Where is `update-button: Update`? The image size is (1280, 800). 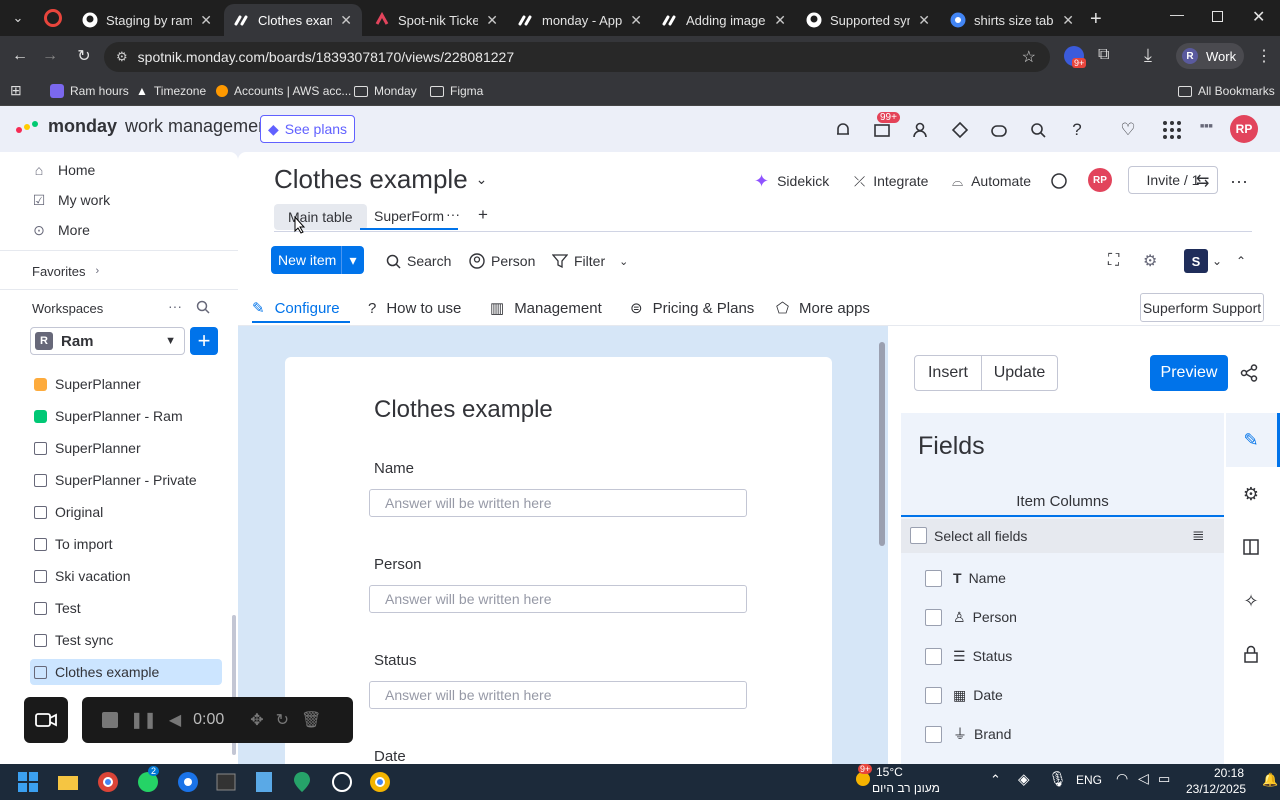 update-button: Update is located at coordinates (1019, 373).